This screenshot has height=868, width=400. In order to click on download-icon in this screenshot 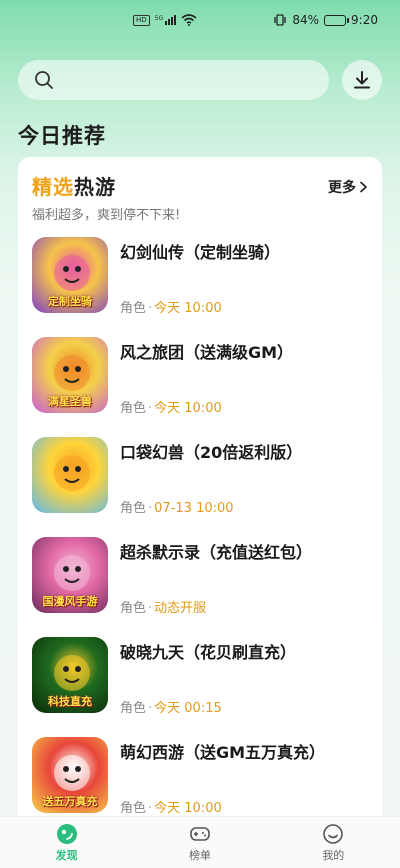, I will do `click(362, 80)`.